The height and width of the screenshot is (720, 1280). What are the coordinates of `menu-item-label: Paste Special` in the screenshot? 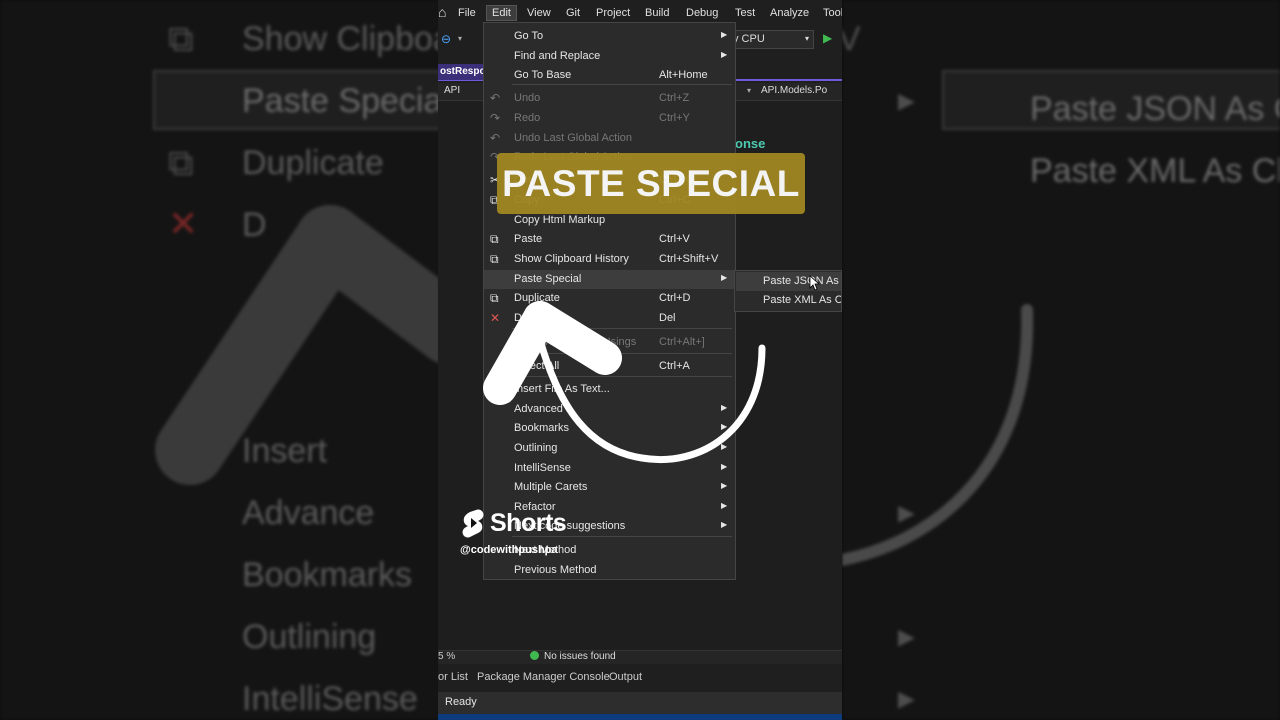 It's located at (548, 279).